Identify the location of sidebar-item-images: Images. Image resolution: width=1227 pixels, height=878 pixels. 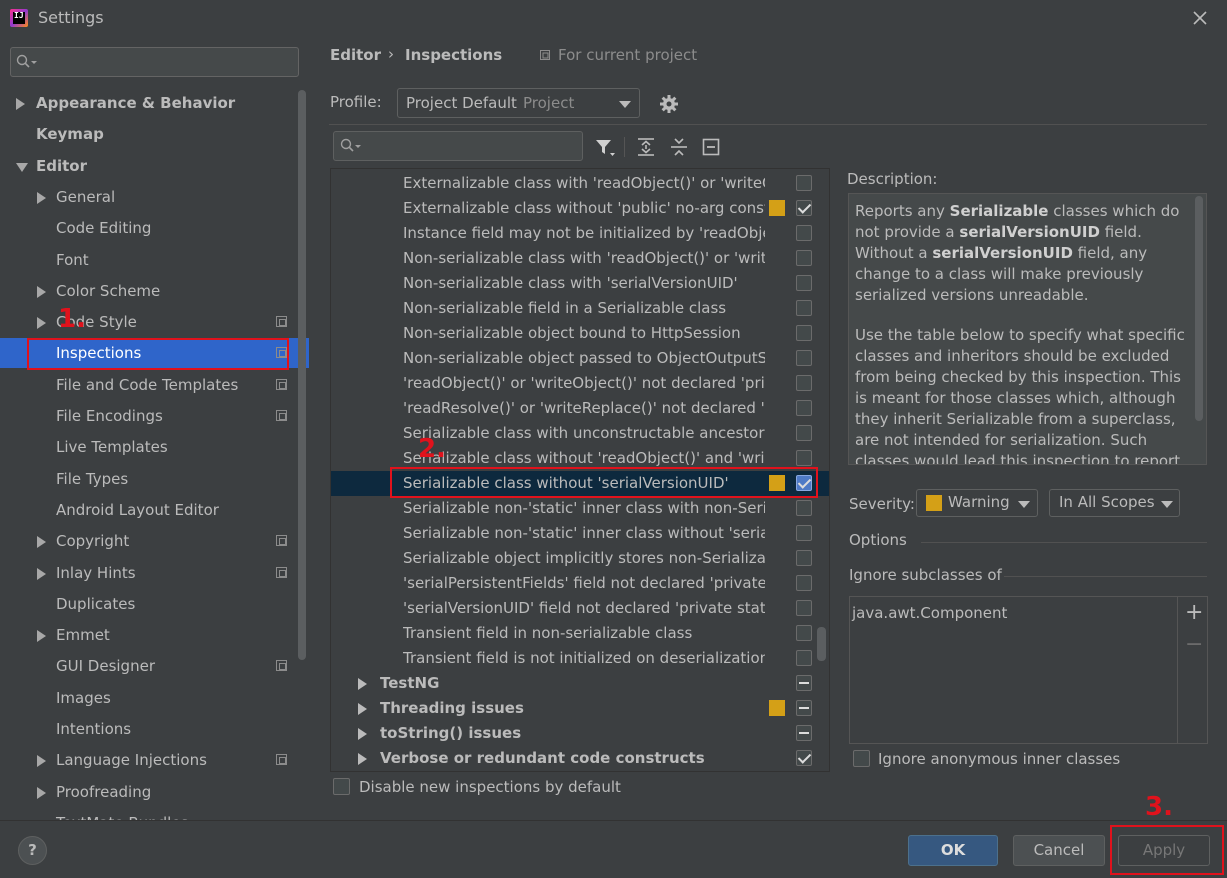
(148, 698).